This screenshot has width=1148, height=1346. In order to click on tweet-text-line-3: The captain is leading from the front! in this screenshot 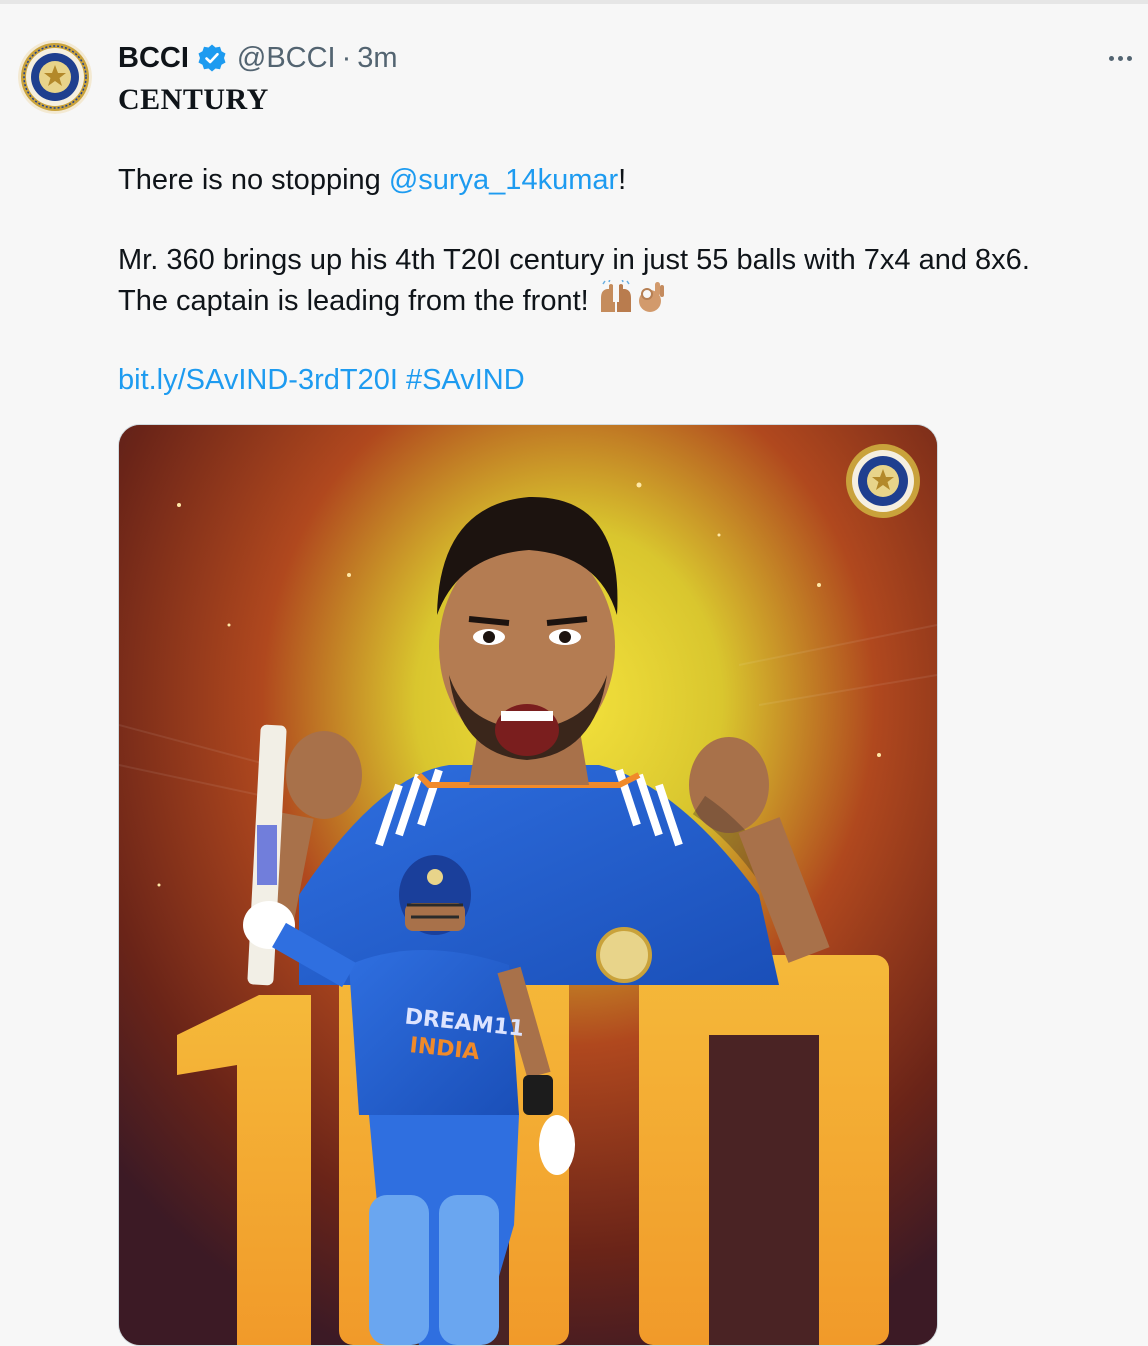, I will do `click(392, 301)`.